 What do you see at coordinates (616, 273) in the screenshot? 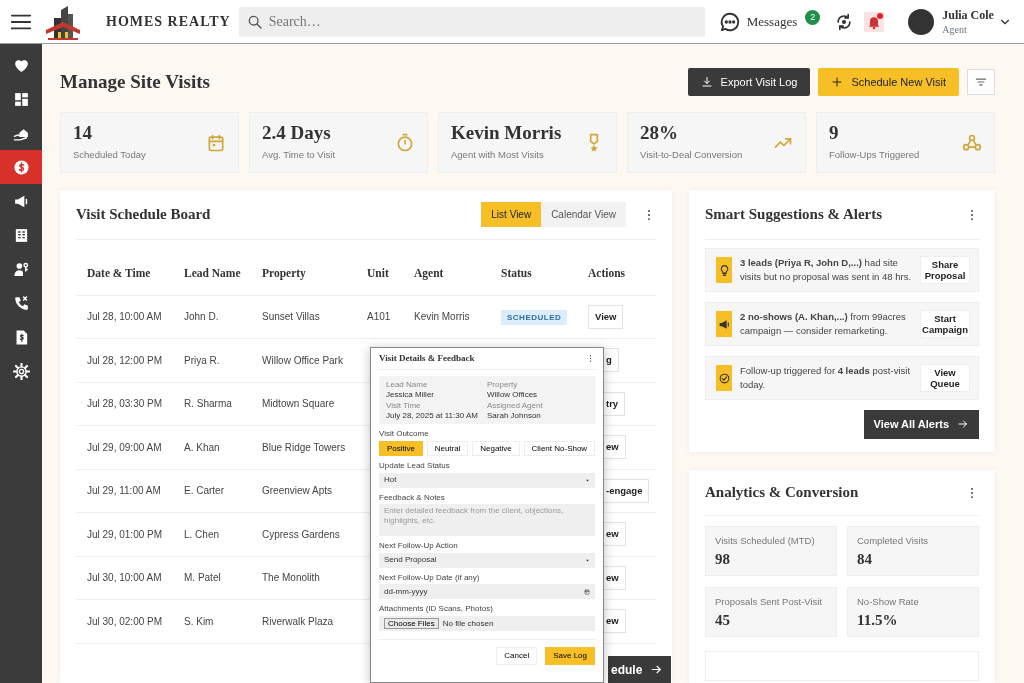
I see `column-header: Actions` at bounding box center [616, 273].